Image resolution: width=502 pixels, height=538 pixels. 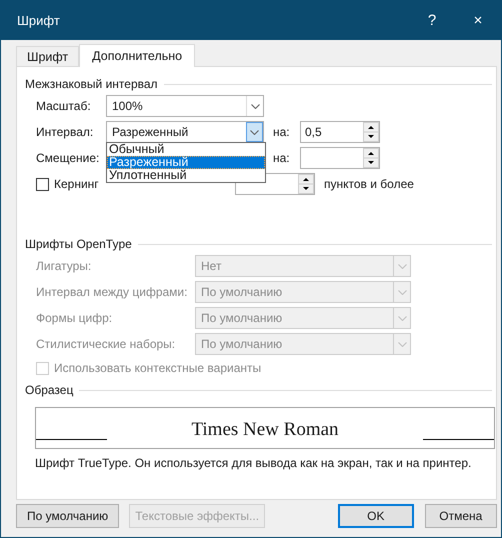 I want to click on field-label: Формы цифр:, so click(x=75, y=318).